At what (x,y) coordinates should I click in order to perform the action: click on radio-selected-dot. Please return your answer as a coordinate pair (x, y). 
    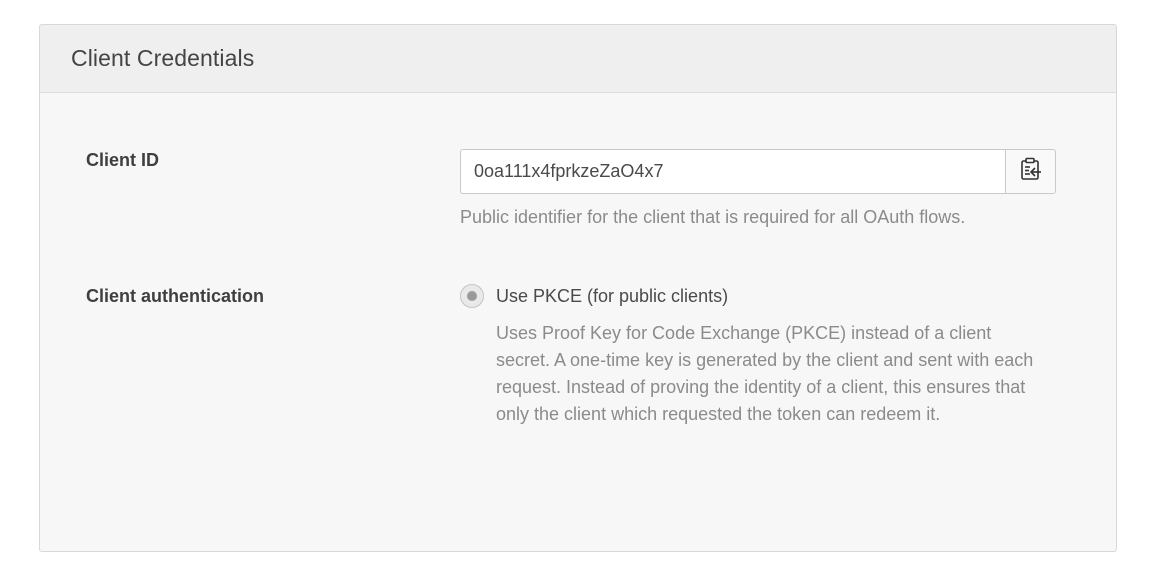
    Looking at the image, I should click on (472, 296).